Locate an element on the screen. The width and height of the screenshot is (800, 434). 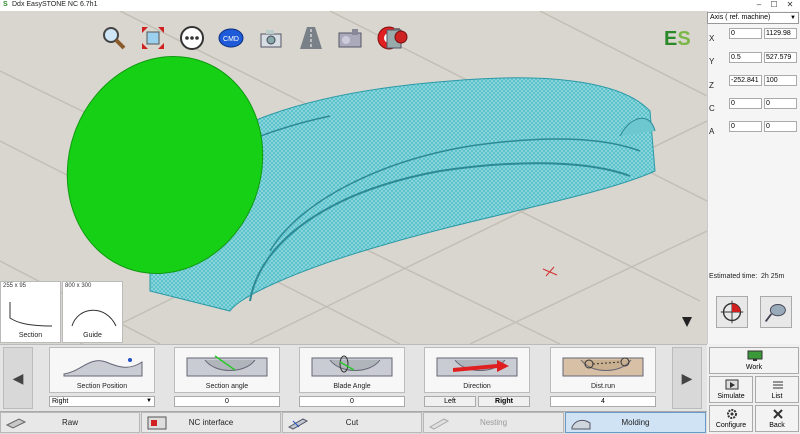
estimated-time-label: Estimated time: is located at coordinates (733, 276).